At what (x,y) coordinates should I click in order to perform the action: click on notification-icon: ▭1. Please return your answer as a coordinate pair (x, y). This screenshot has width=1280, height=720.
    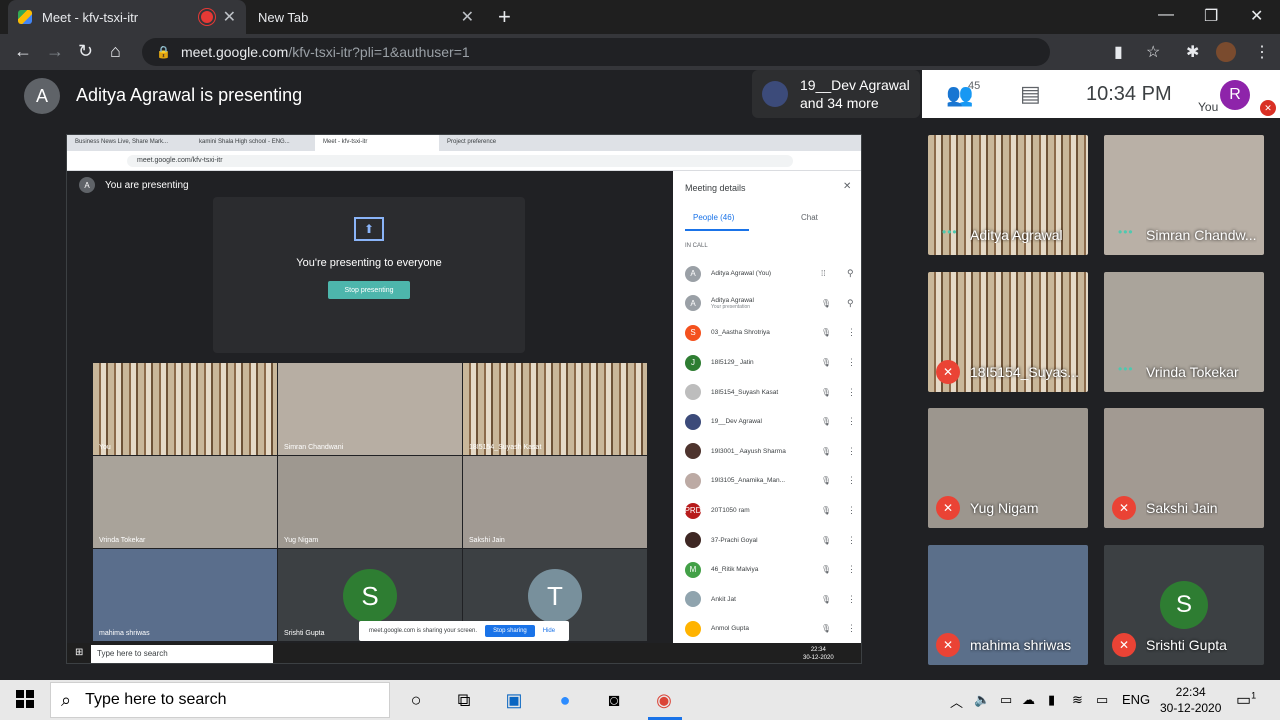
    Looking at the image, I should click on (1246, 700).